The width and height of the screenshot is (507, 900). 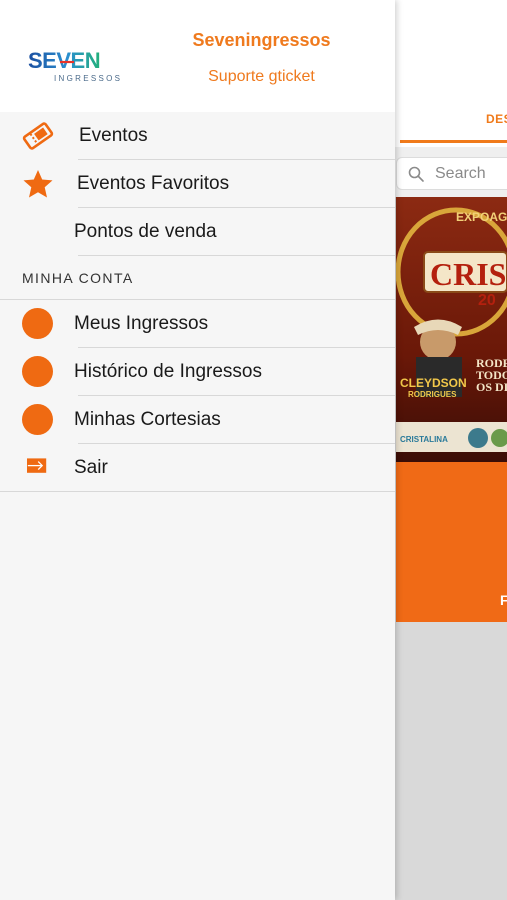 What do you see at coordinates (197, 491) in the screenshot?
I see `divider` at bounding box center [197, 491].